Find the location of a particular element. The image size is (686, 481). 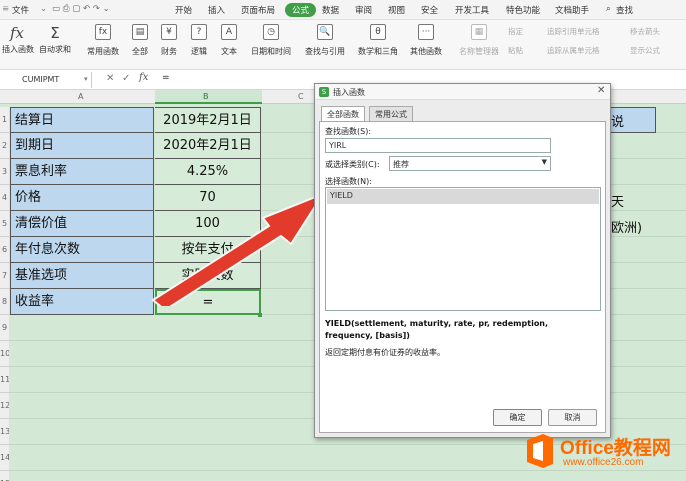

define-name-button: 指定 is located at coordinates (515, 31).